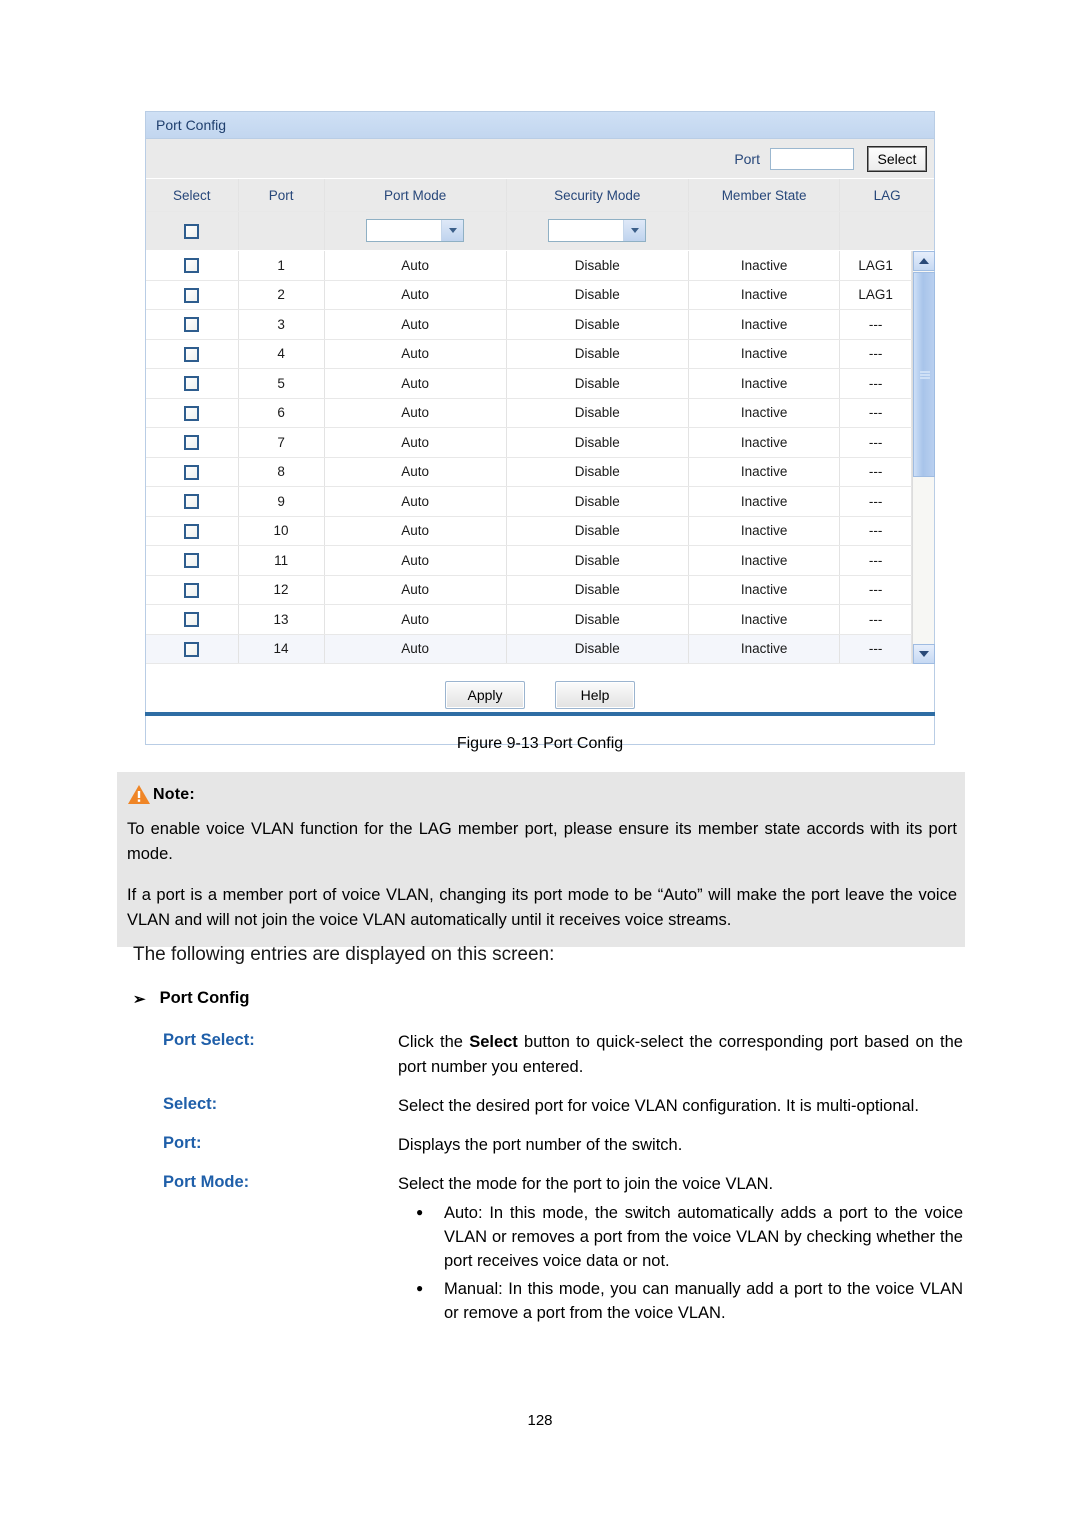 This screenshot has width=1080, height=1527. Describe the element at coordinates (875, 266) in the screenshot. I see `cell-lag: LAG1` at that location.